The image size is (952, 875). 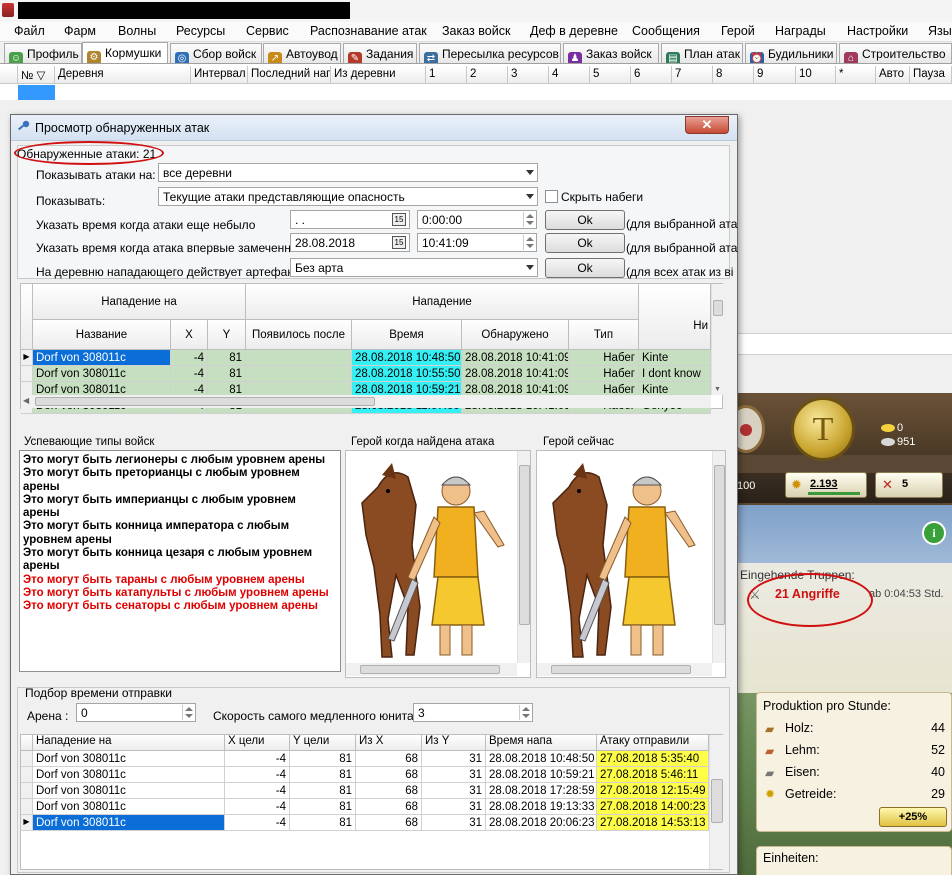 What do you see at coordinates (718, 557) in the screenshot?
I see `hero-now-vscroll` at bounding box center [718, 557].